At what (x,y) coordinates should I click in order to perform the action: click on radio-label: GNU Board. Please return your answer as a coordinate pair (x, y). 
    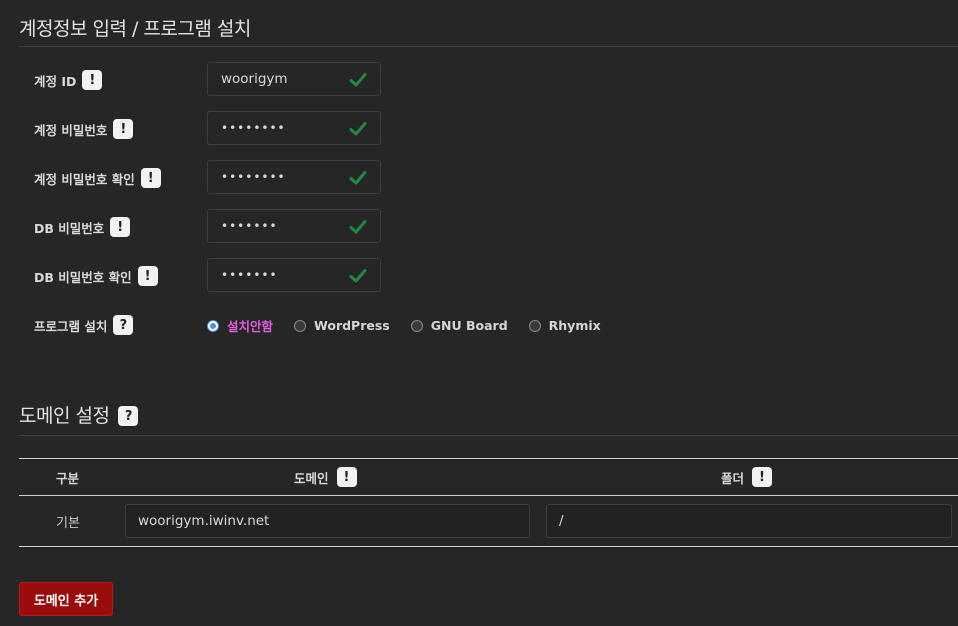
    Looking at the image, I should click on (469, 325).